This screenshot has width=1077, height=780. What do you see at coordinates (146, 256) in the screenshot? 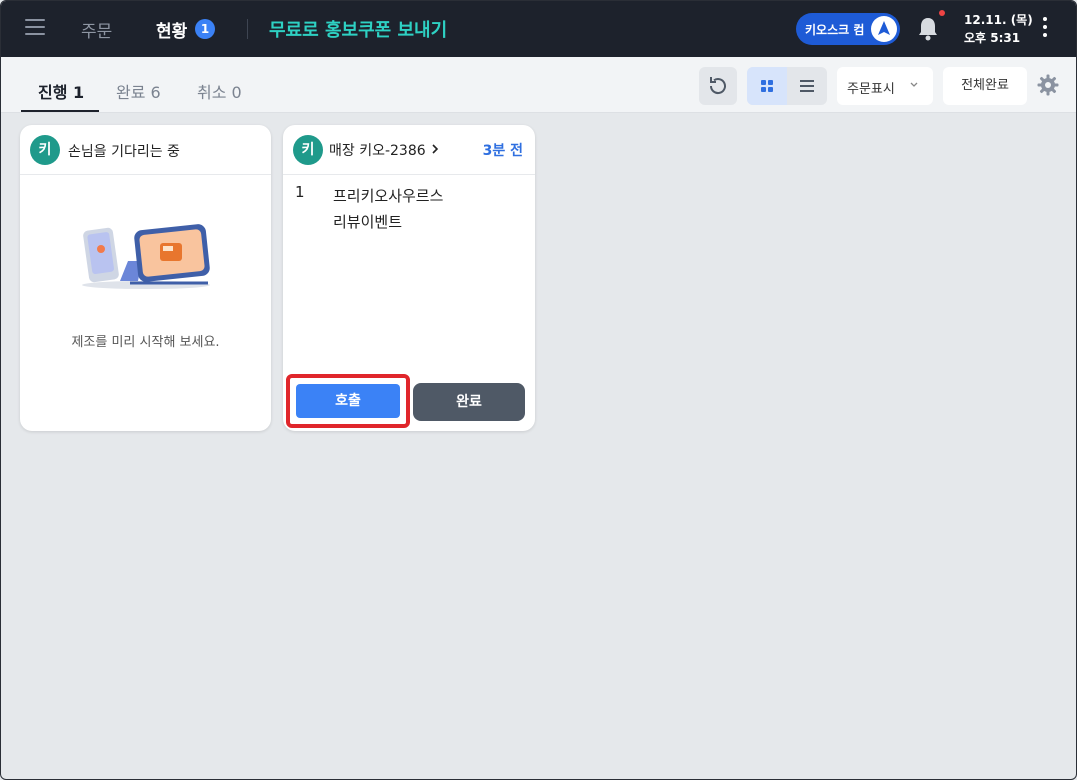
I see `kiosk-tablet-illustration` at bounding box center [146, 256].